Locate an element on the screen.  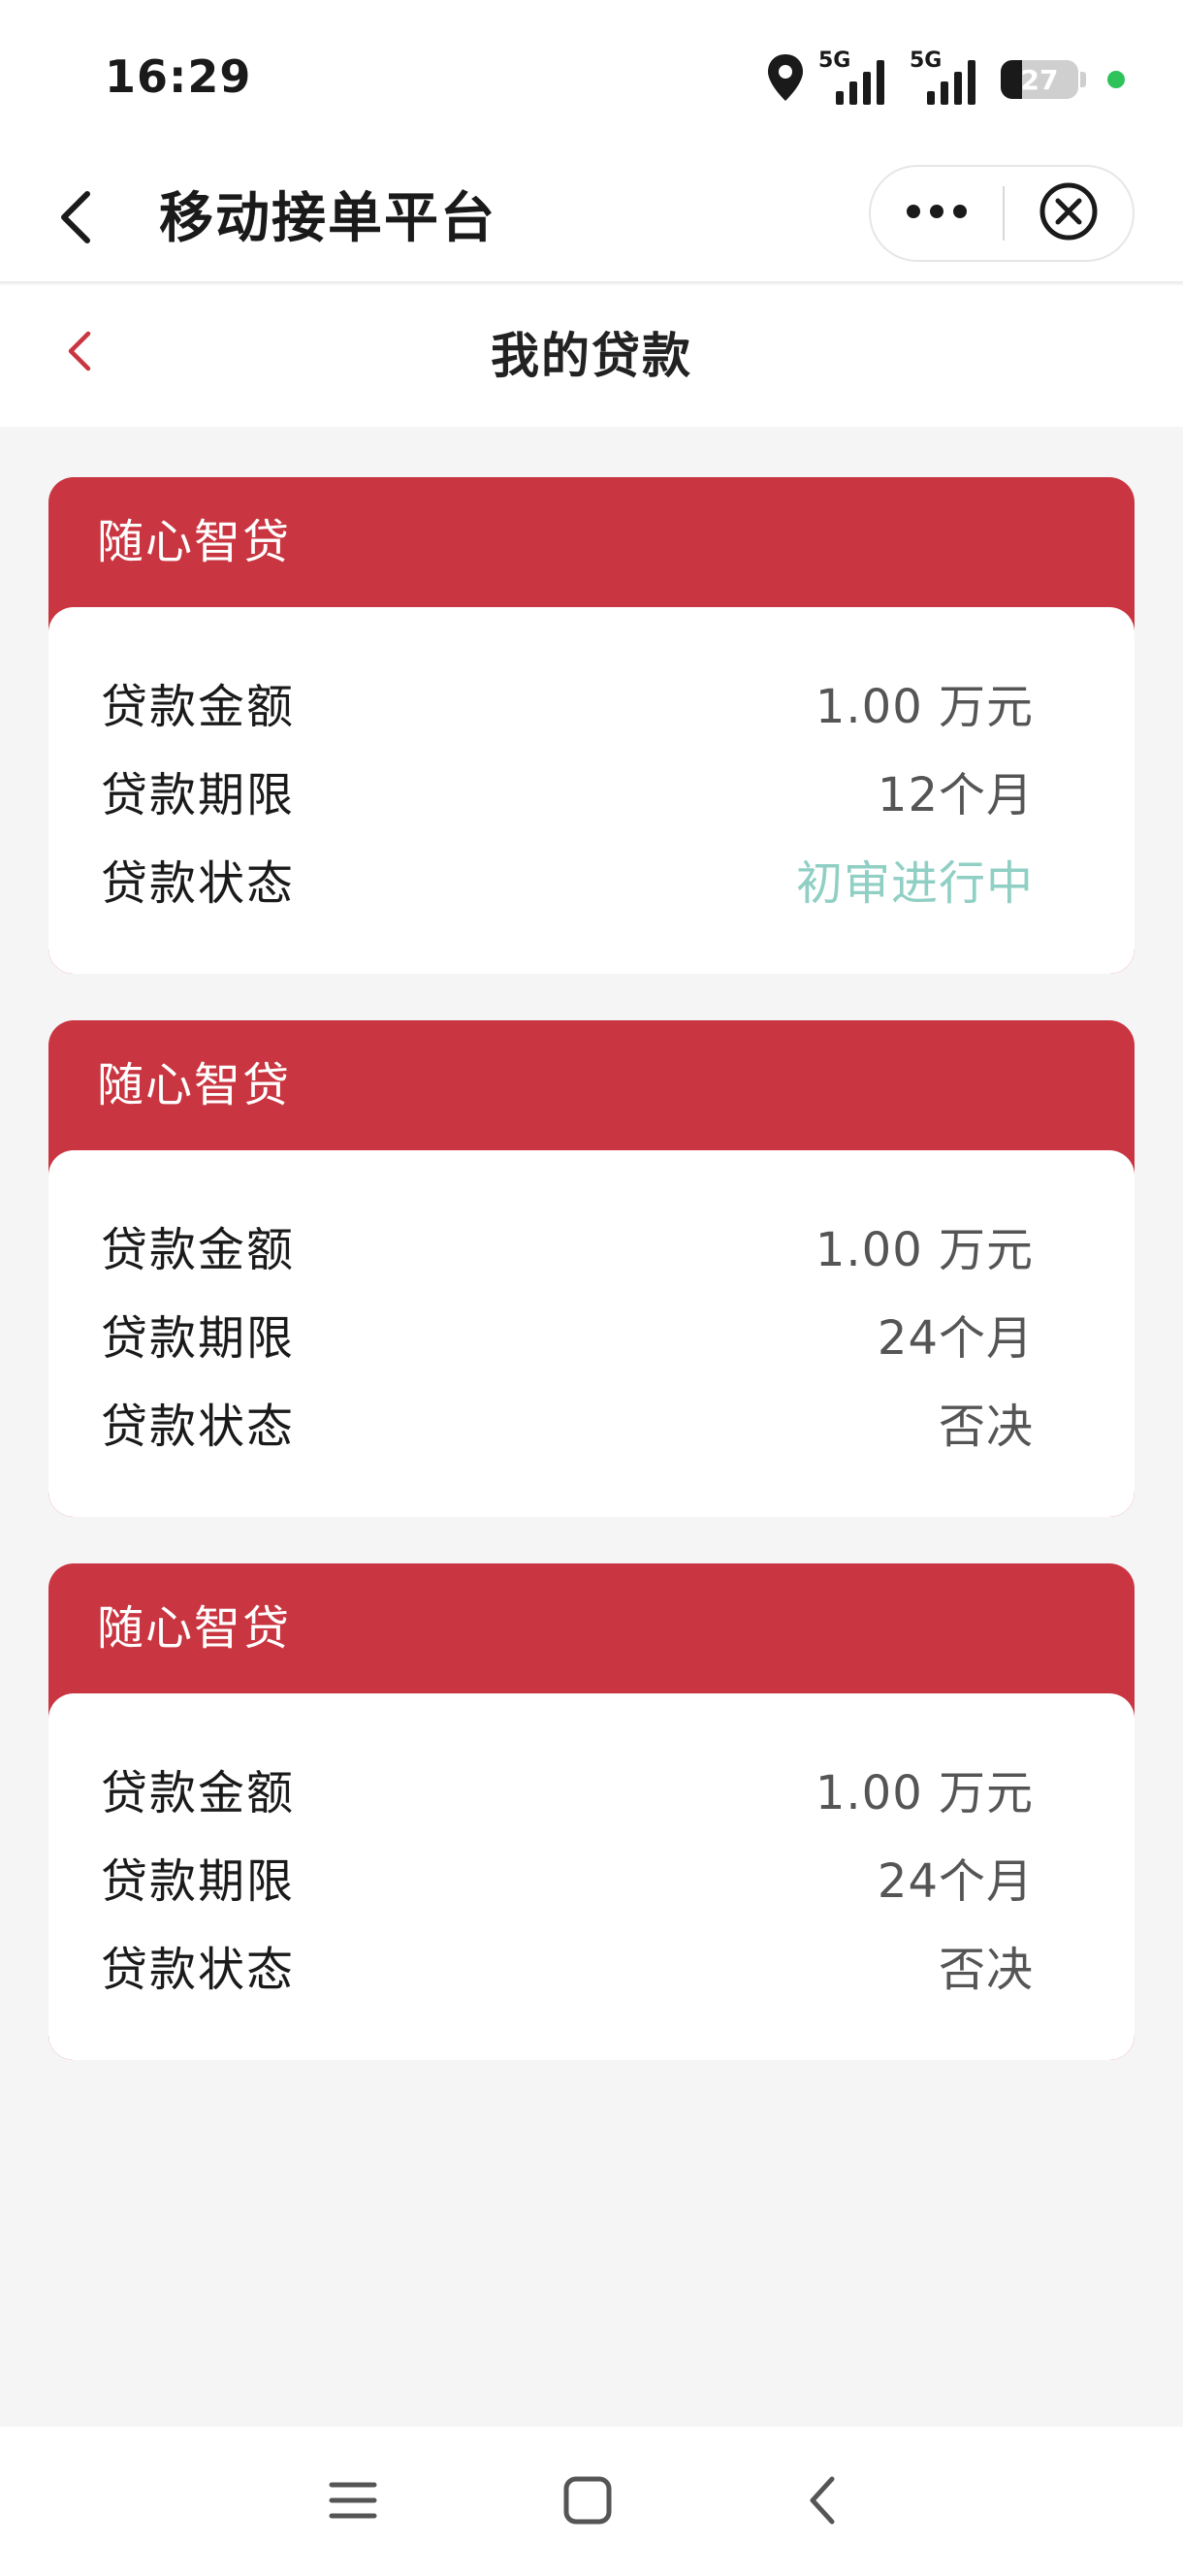
menu-button is located at coordinates (352, 2502).